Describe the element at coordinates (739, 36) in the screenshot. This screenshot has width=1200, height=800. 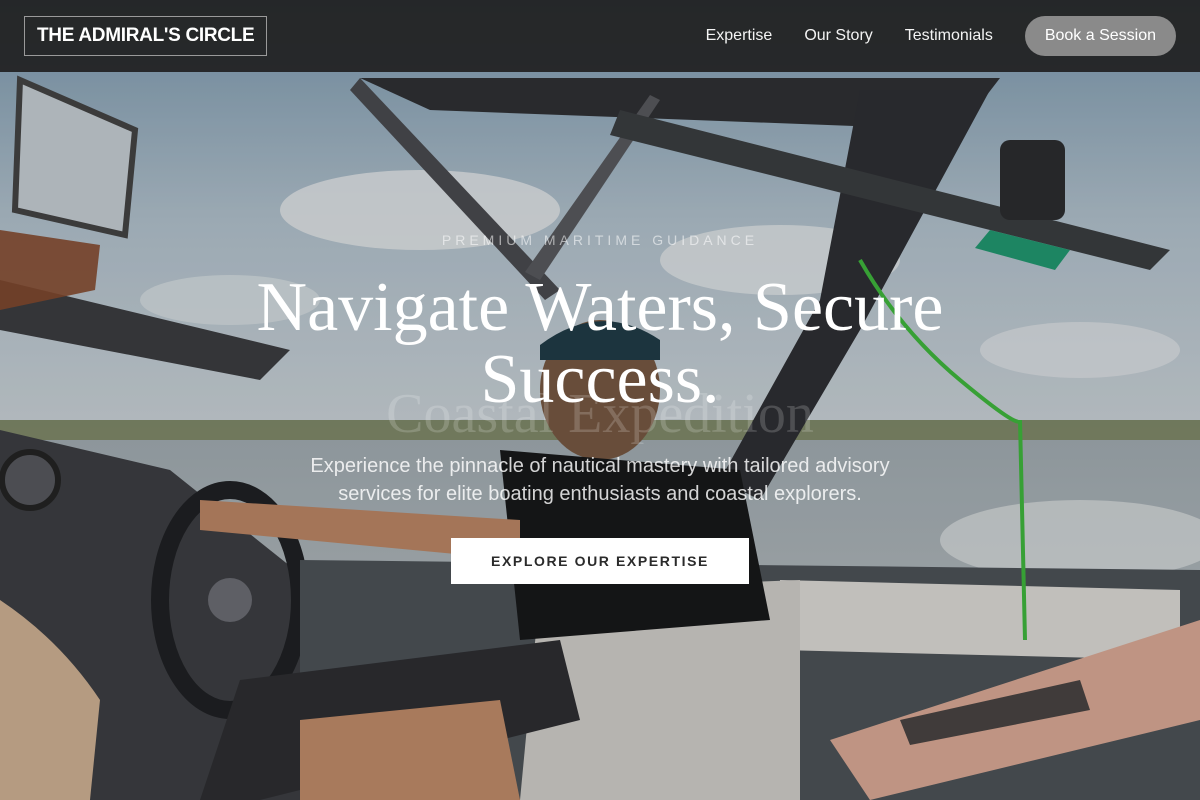
I see `nav-link-expertise: Expertise` at that location.